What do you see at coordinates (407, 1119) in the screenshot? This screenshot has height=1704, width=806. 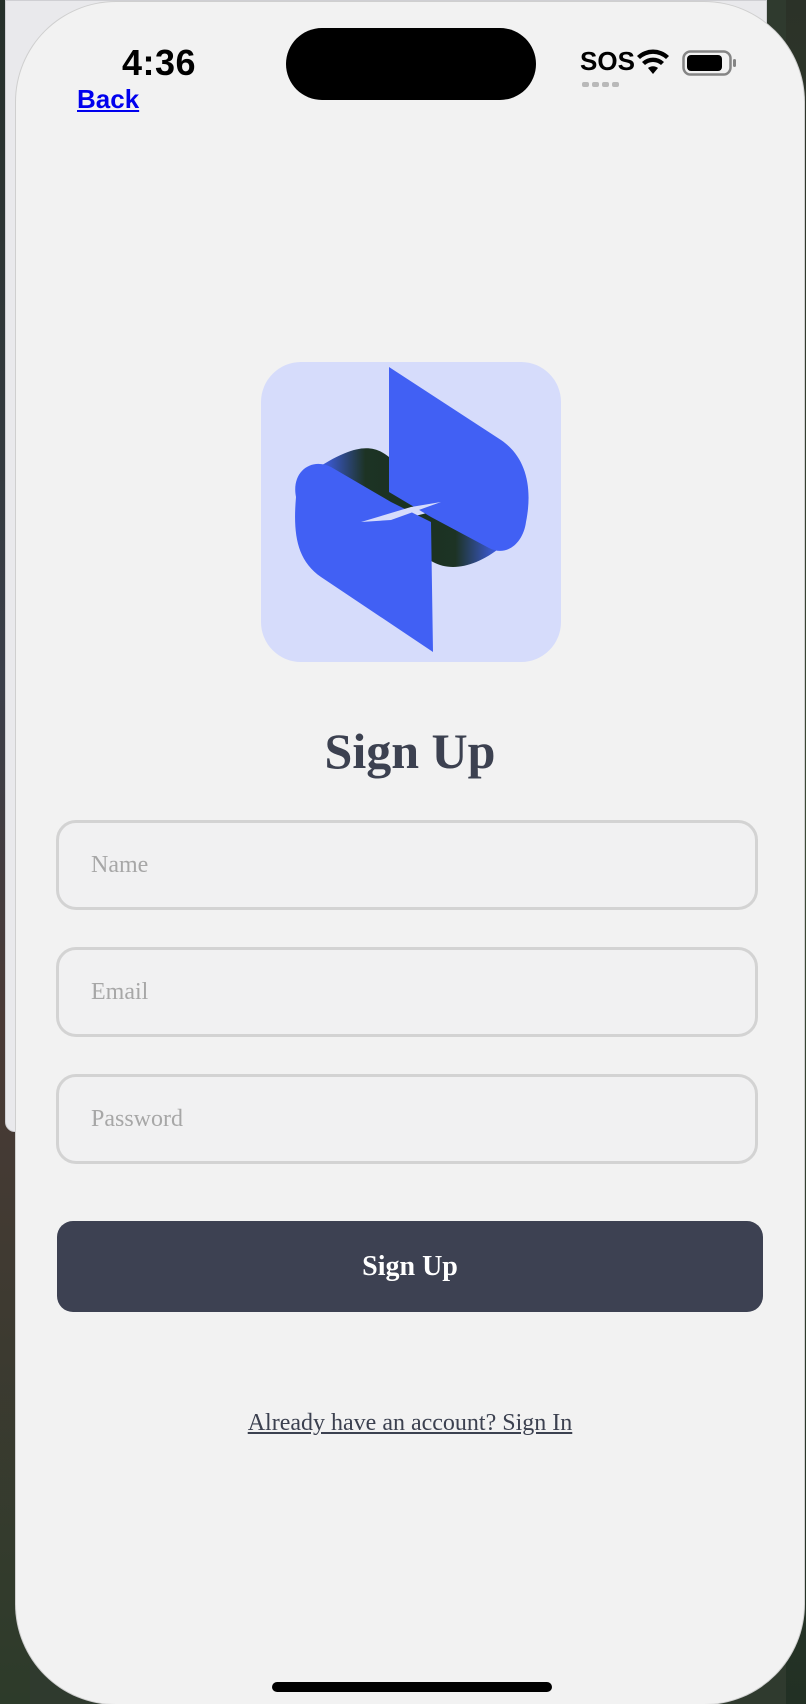 I see `password-field` at bounding box center [407, 1119].